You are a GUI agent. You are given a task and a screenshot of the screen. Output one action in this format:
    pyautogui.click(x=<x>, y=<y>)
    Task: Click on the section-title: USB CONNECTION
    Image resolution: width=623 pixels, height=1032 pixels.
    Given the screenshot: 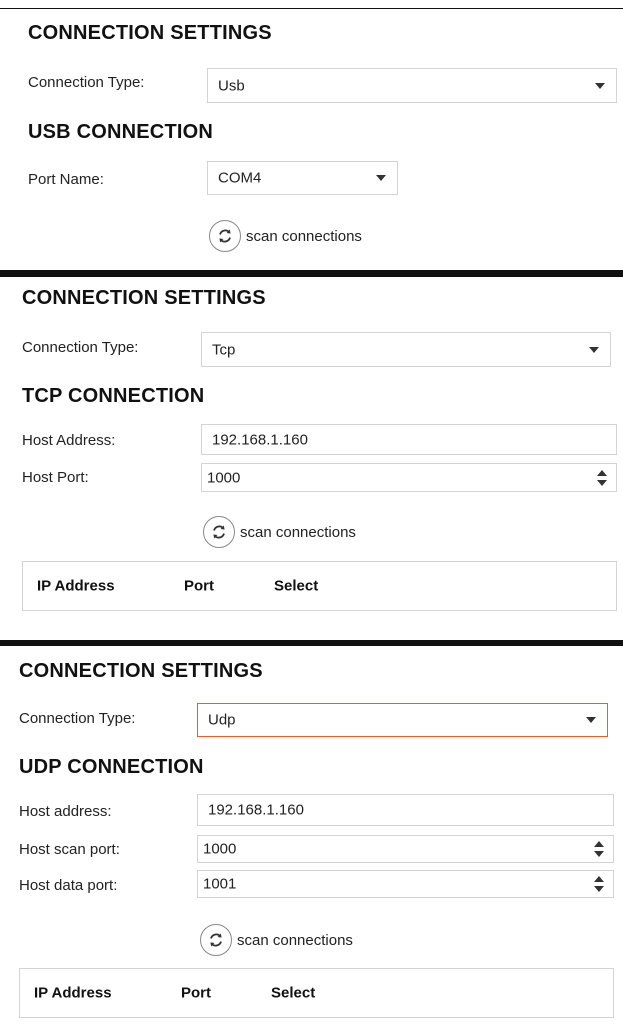 What is the action you would take?
    pyautogui.click(x=121, y=132)
    